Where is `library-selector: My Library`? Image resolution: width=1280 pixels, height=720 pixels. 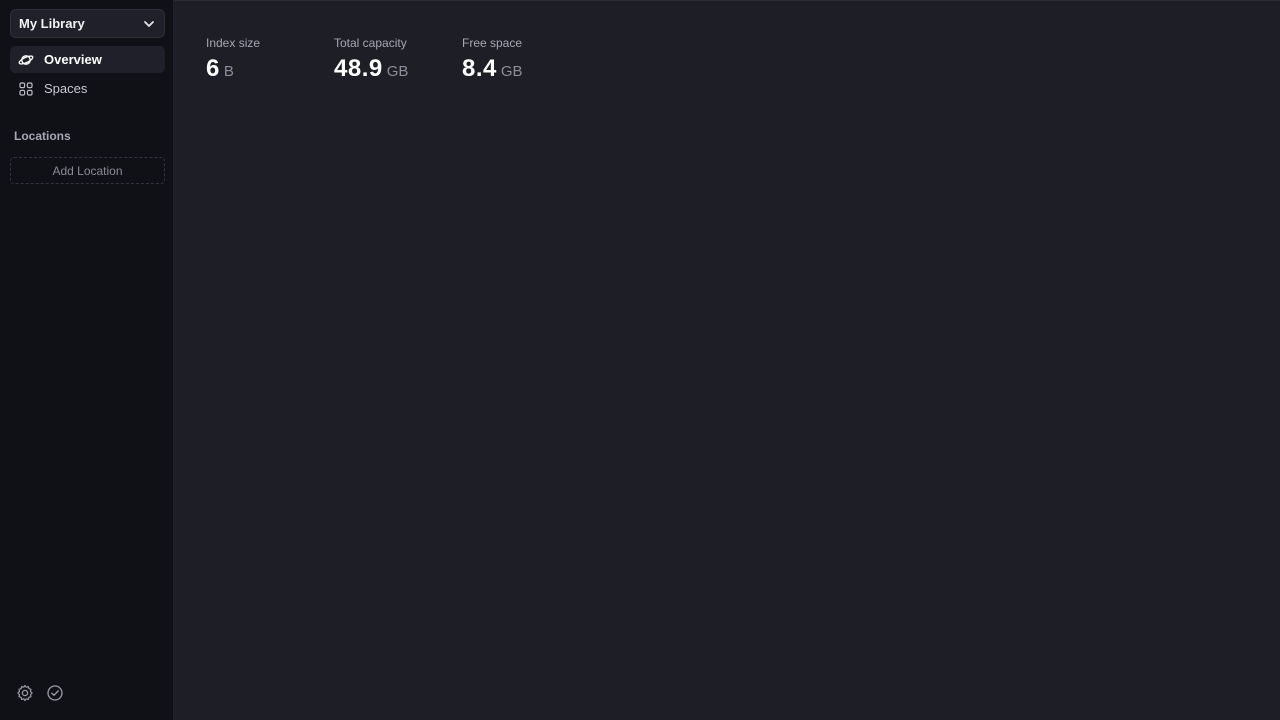 library-selector: My Library is located at coordinates (87, 23).